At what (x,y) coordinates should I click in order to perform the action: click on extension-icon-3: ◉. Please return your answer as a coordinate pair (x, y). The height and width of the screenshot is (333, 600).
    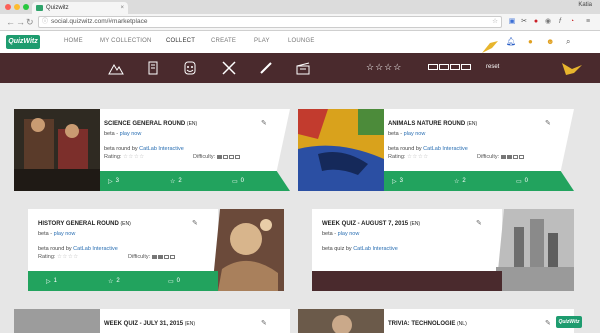
    Looking at the image, I should click on (548, 22).